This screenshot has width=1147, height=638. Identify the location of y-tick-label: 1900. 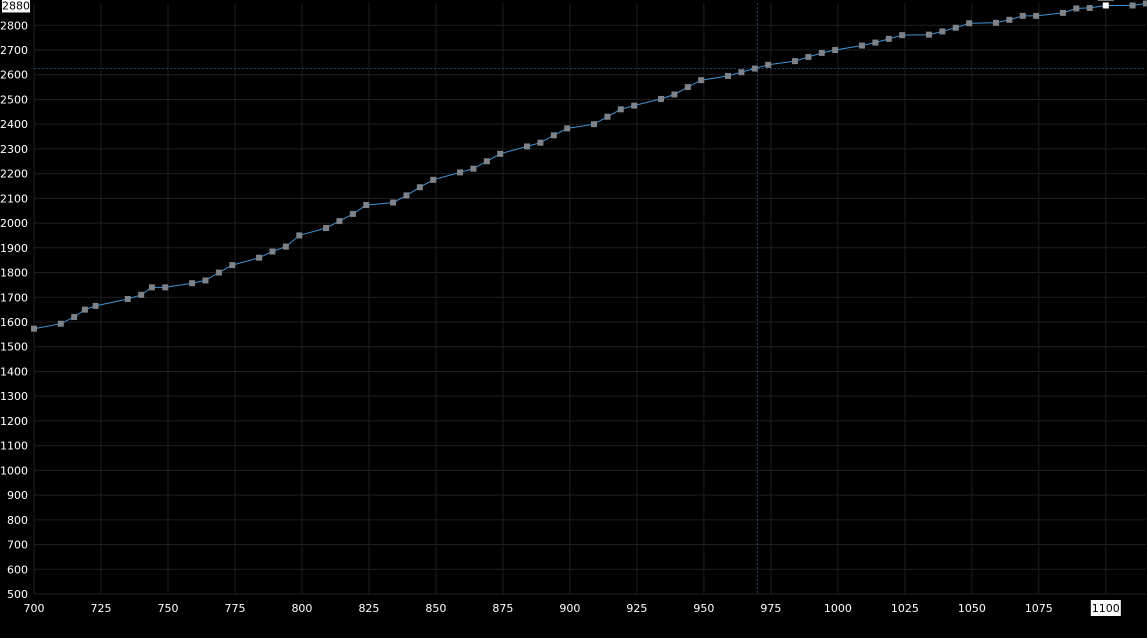
(14, 248).